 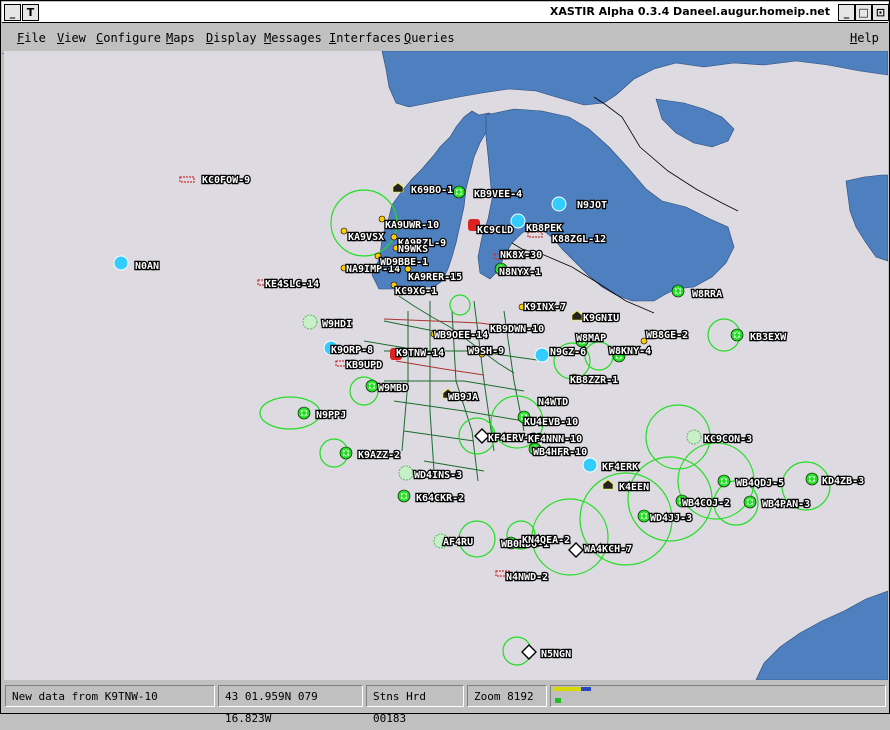 I want to click on station-symbol-n9ppj, so click(x=304, y=413).